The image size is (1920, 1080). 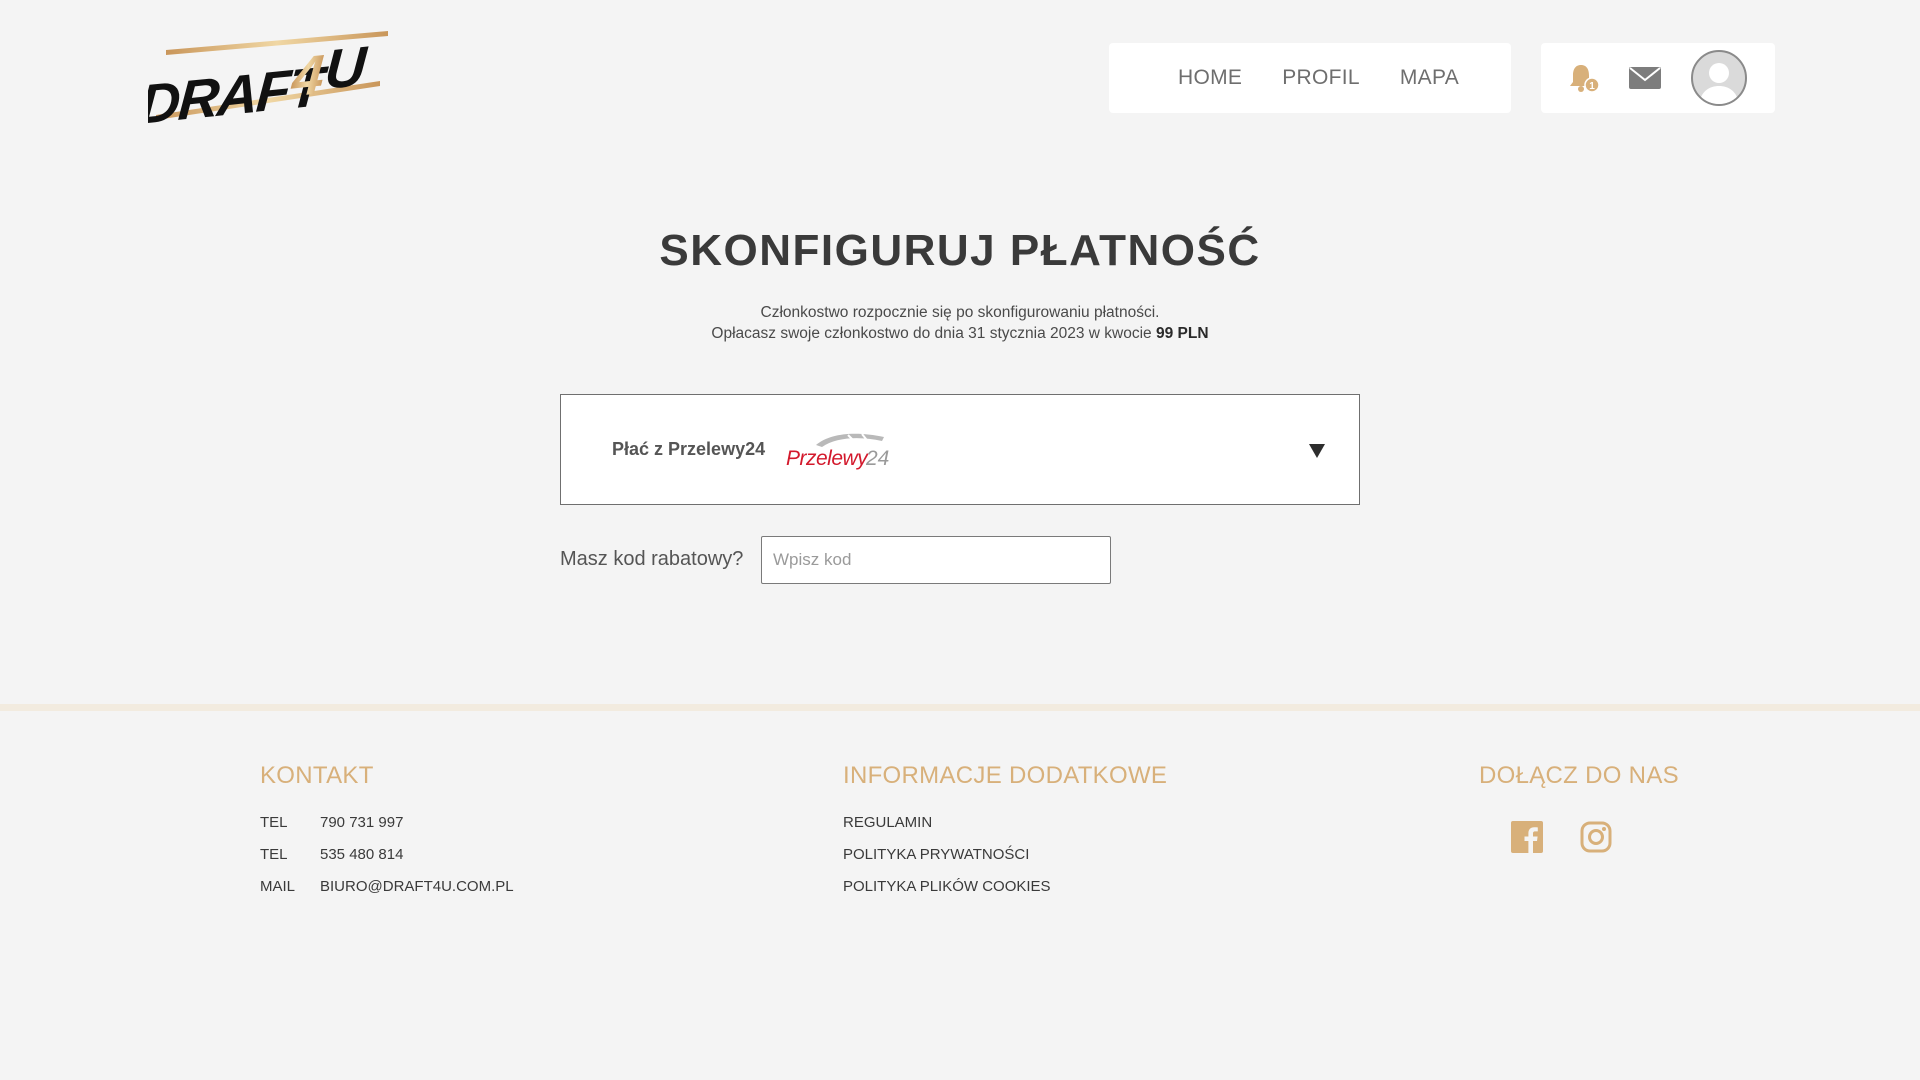 I want to click on chevron-down-icon, so click(x=1317, y=451).